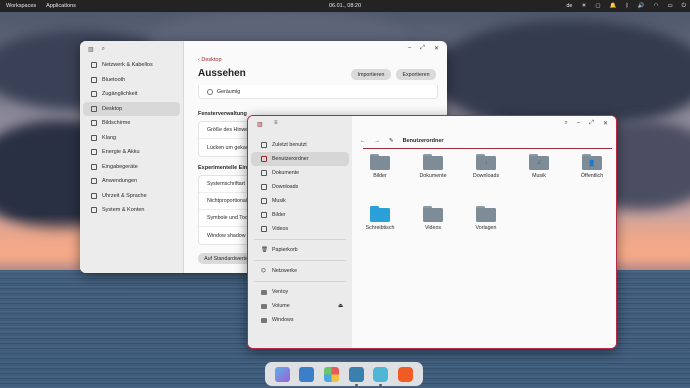 This screenshot has height=388, width=690. I want to click on sidebar-item-label: Desktop, so click(112, 108).